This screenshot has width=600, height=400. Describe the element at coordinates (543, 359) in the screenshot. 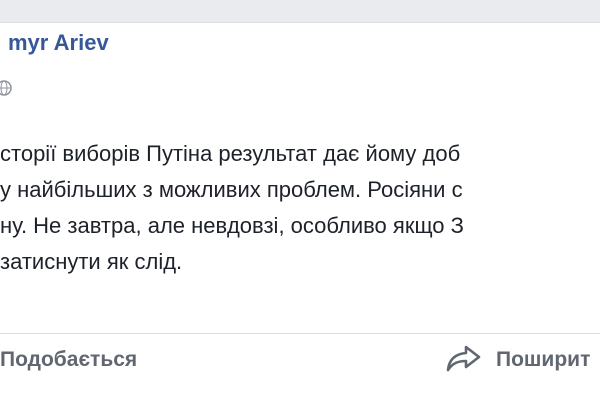

I see `share-label: Поширит` at that location.